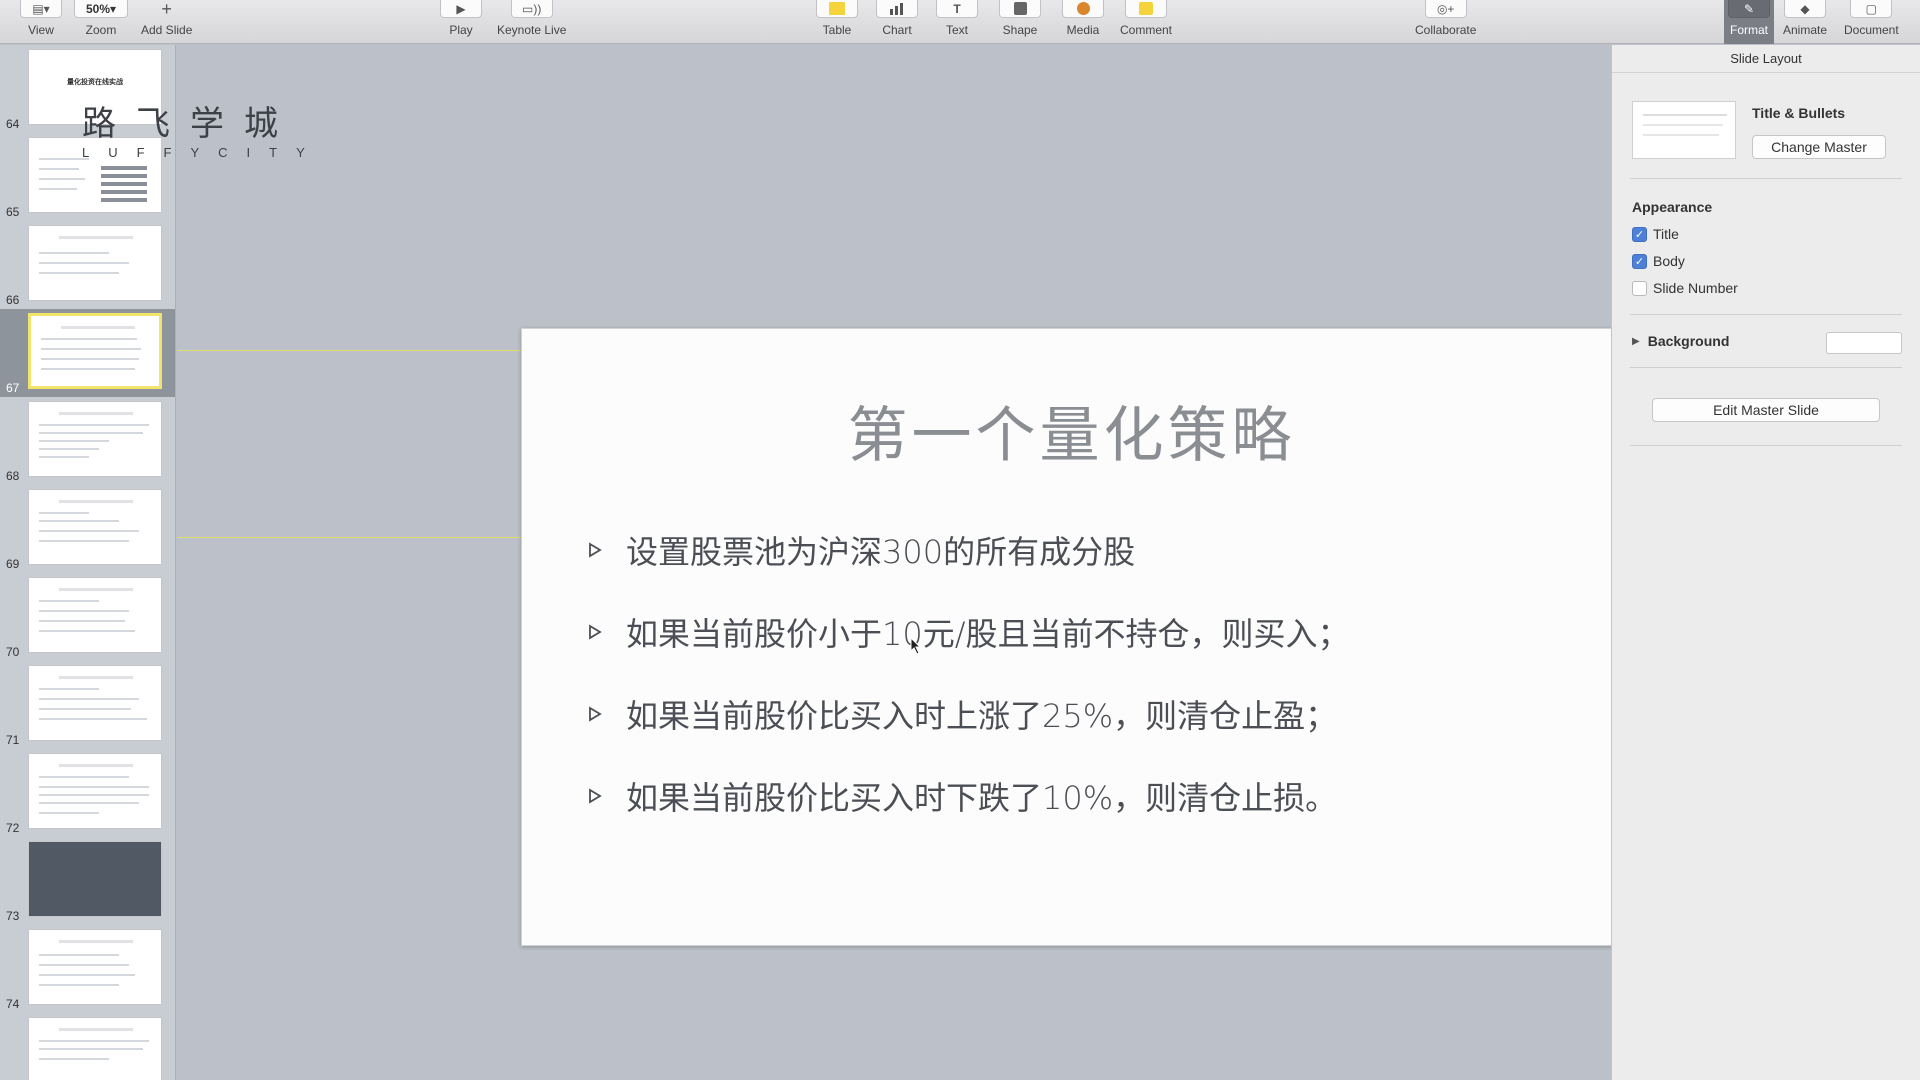  Describe the element at coordinates (1445, 9) in the screenshot. I see `collaborate-icon: ◎+` at that location.